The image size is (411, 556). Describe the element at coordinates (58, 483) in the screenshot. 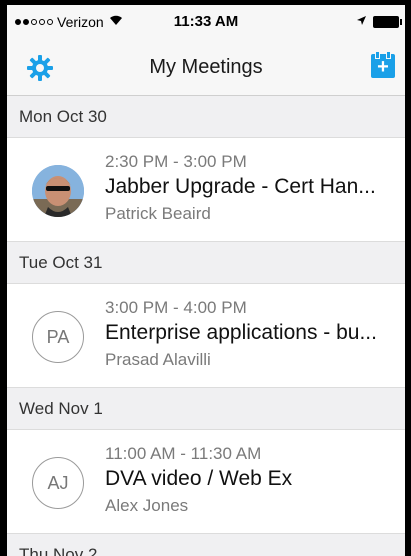

I see `avatar: AJ` at that location.